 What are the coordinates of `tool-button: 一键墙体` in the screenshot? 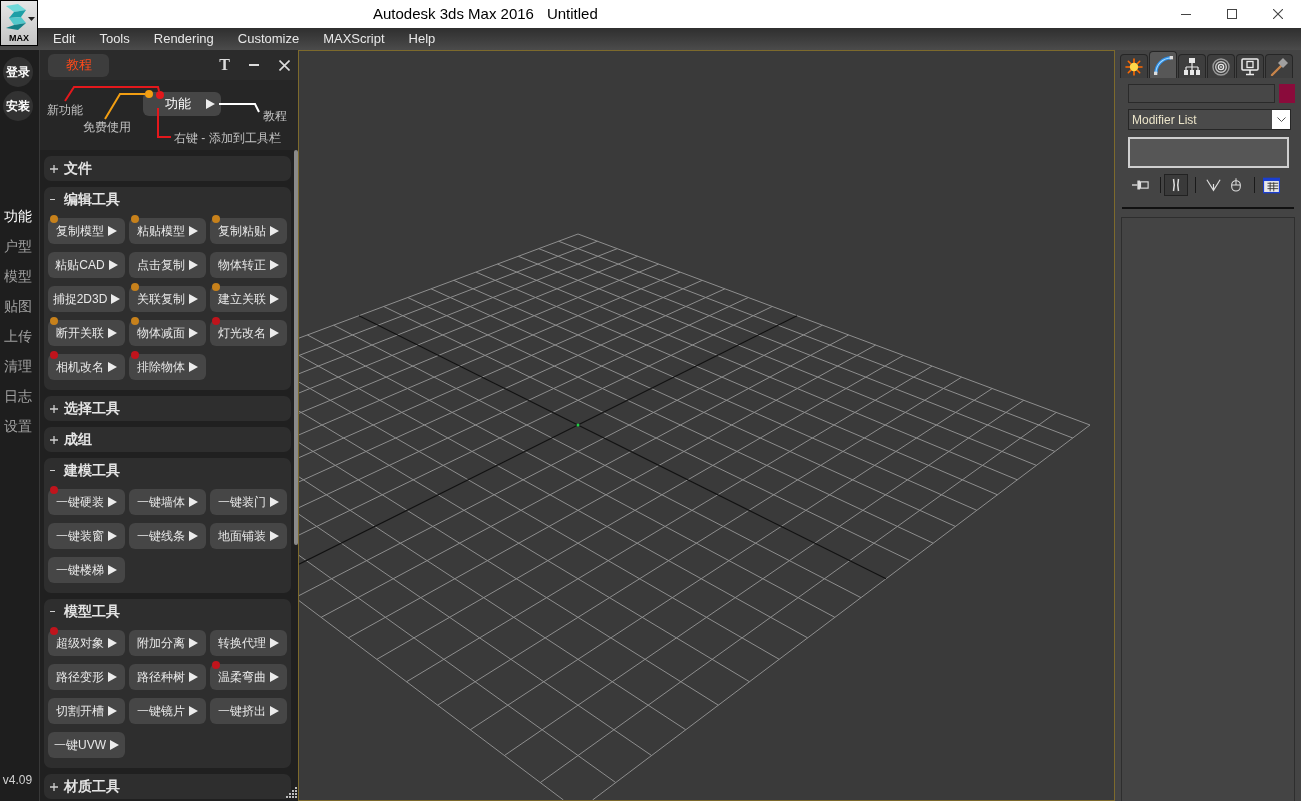 It's located at (167, 502).